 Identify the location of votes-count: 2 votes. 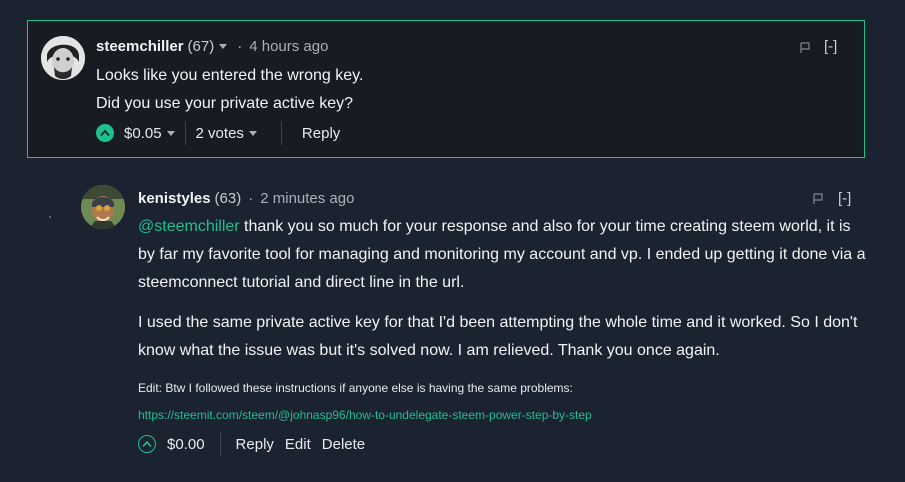
(220, 133).